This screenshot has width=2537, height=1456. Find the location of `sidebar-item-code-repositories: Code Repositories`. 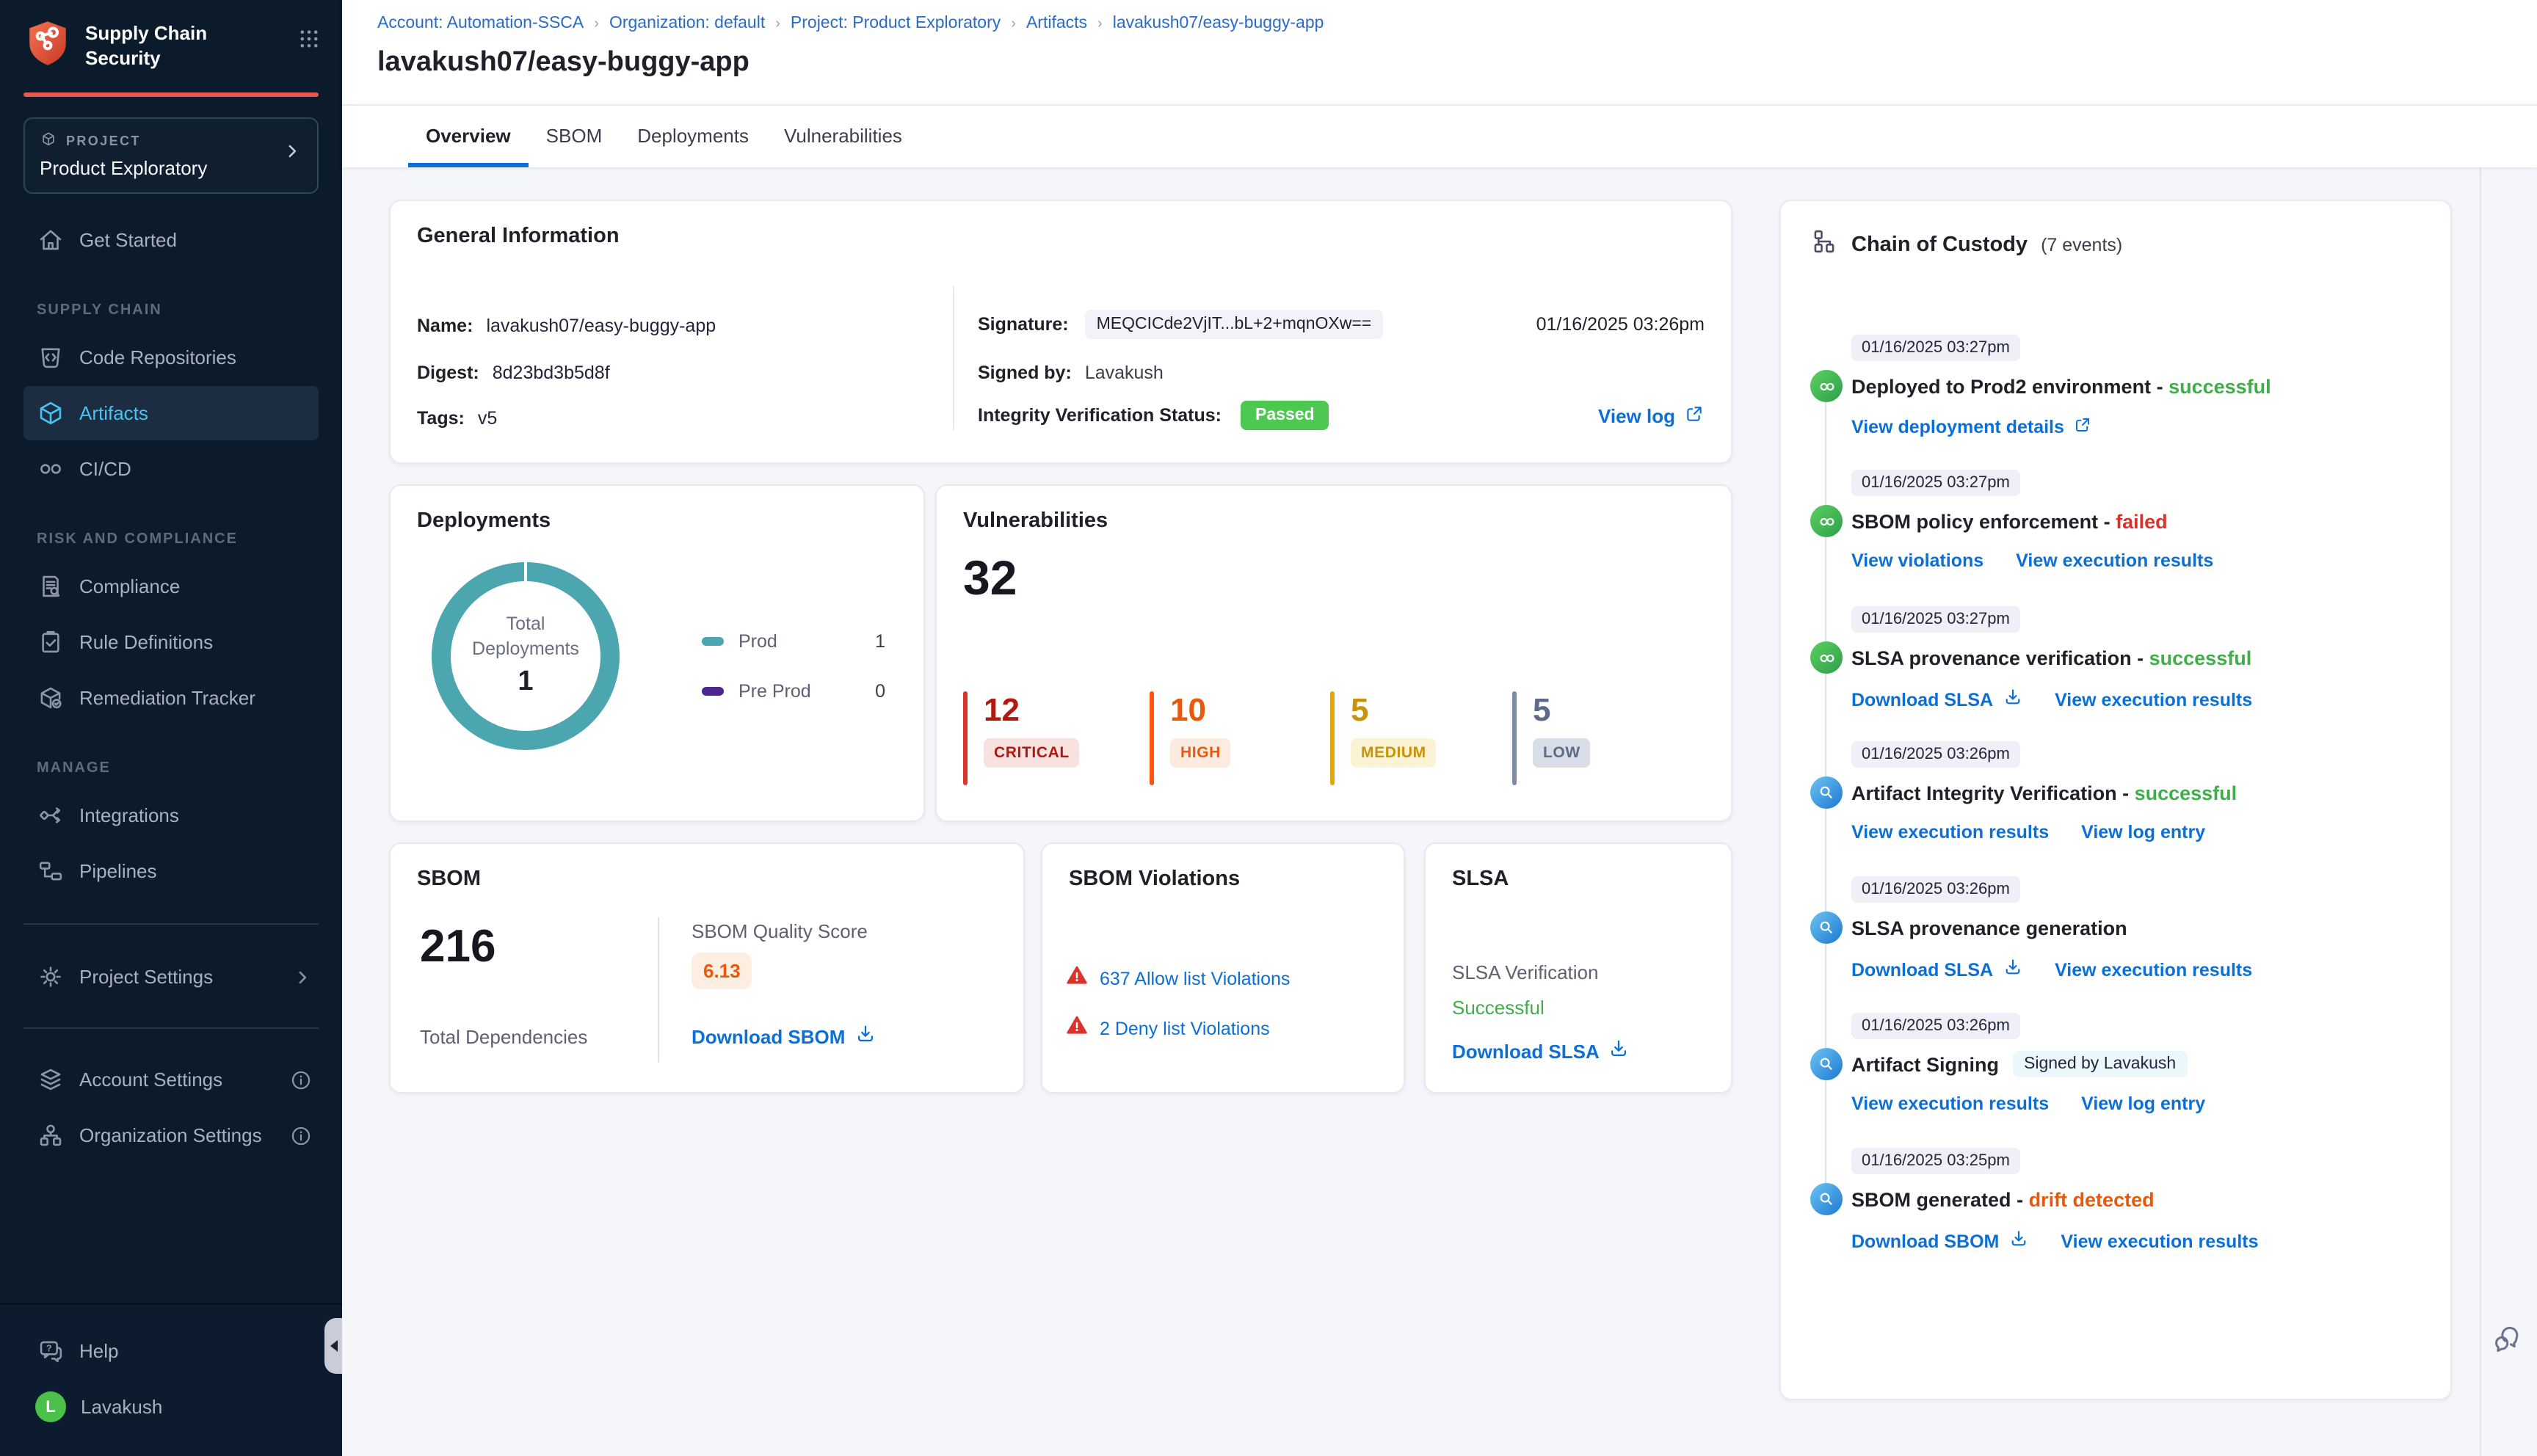

sidebar-item-code-repositories: Code Repositories is located at coordinates (171, 357).